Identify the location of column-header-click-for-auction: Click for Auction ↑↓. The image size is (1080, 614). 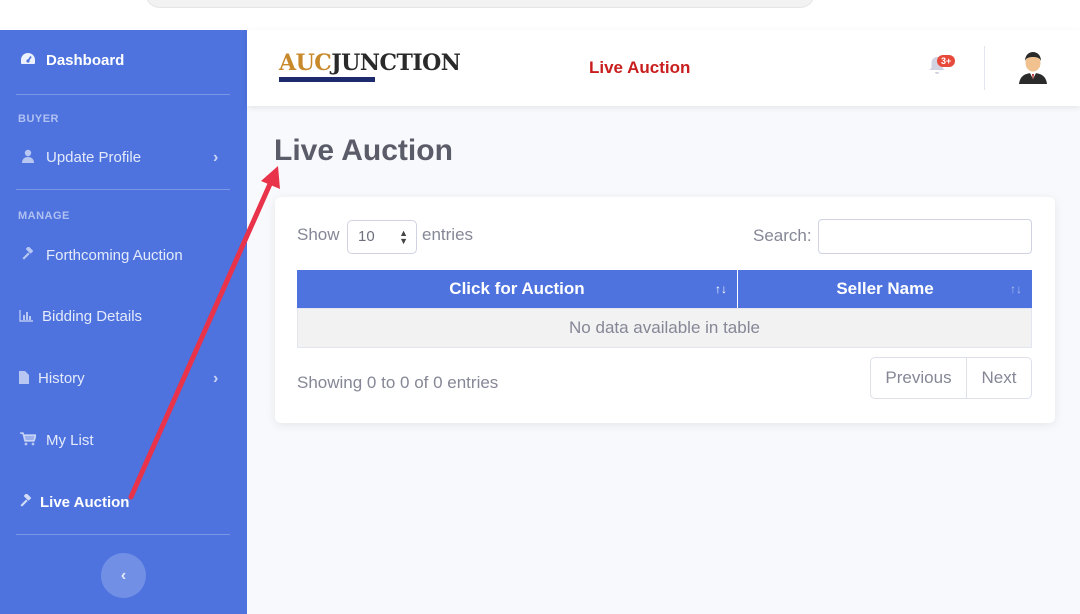
(517, 289).